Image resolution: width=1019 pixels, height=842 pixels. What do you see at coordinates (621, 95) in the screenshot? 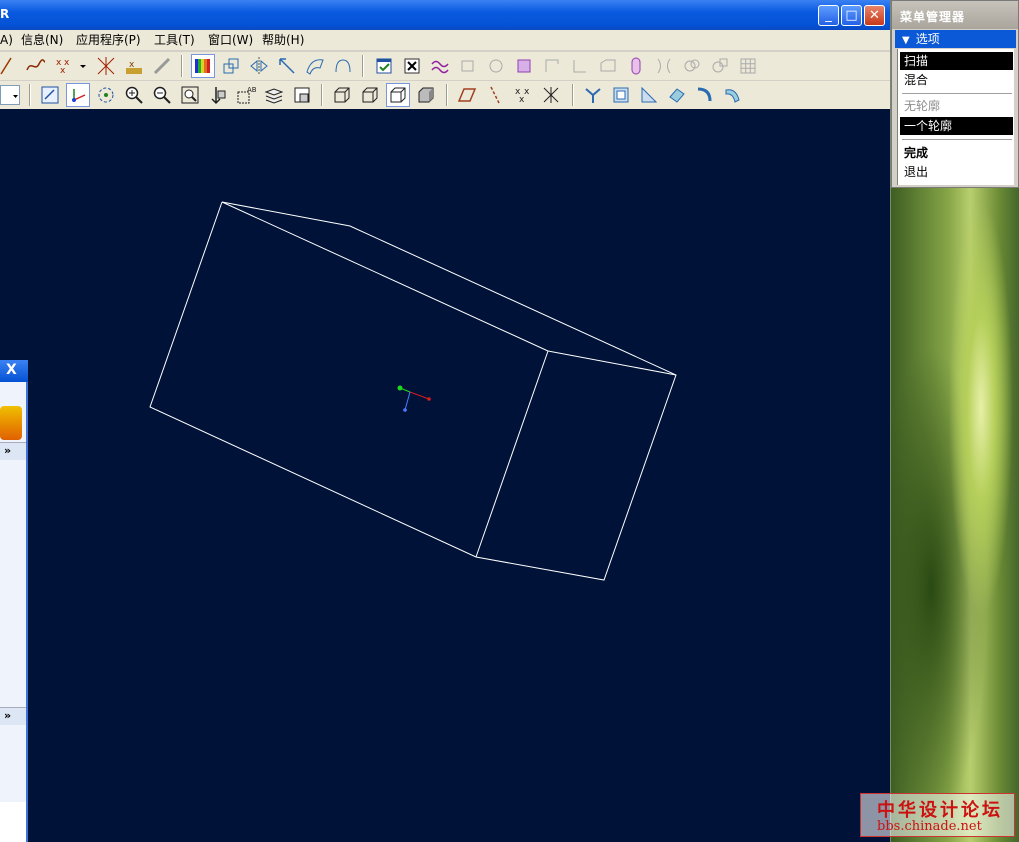
I see `offset-icon` at bounding box center [621, 95].